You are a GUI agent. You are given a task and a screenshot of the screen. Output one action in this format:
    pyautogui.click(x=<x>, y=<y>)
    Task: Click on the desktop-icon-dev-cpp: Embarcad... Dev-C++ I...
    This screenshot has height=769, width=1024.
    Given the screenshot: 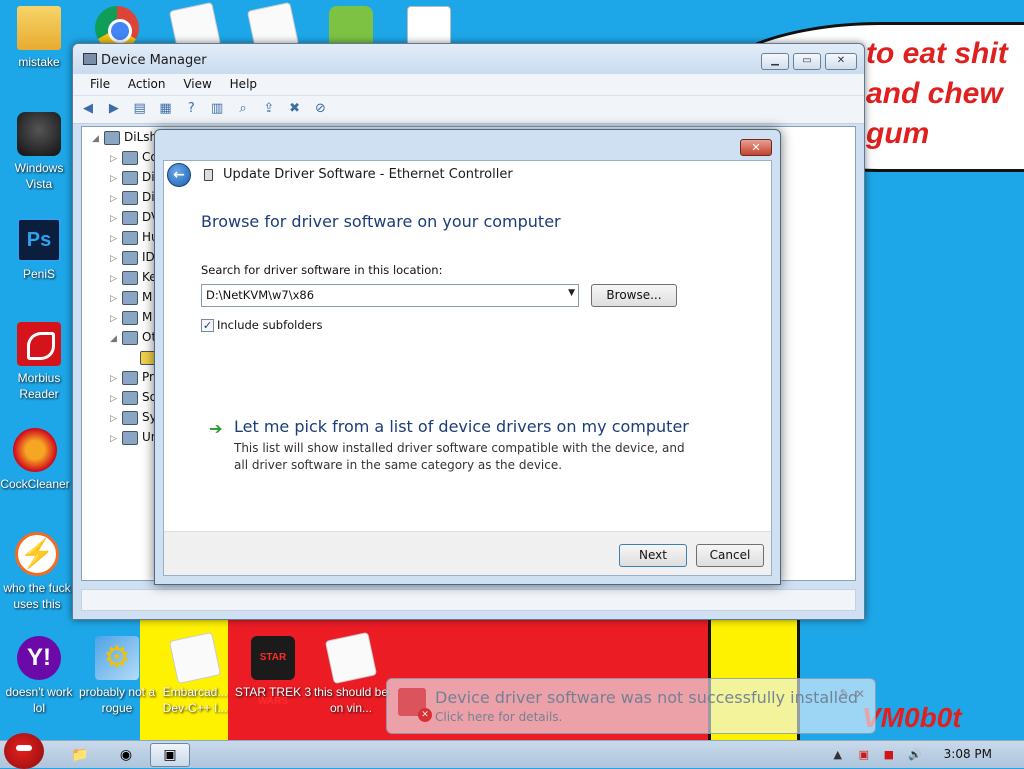 What is the action you would take?
    pyautogui.click(x=195, y=673)
    